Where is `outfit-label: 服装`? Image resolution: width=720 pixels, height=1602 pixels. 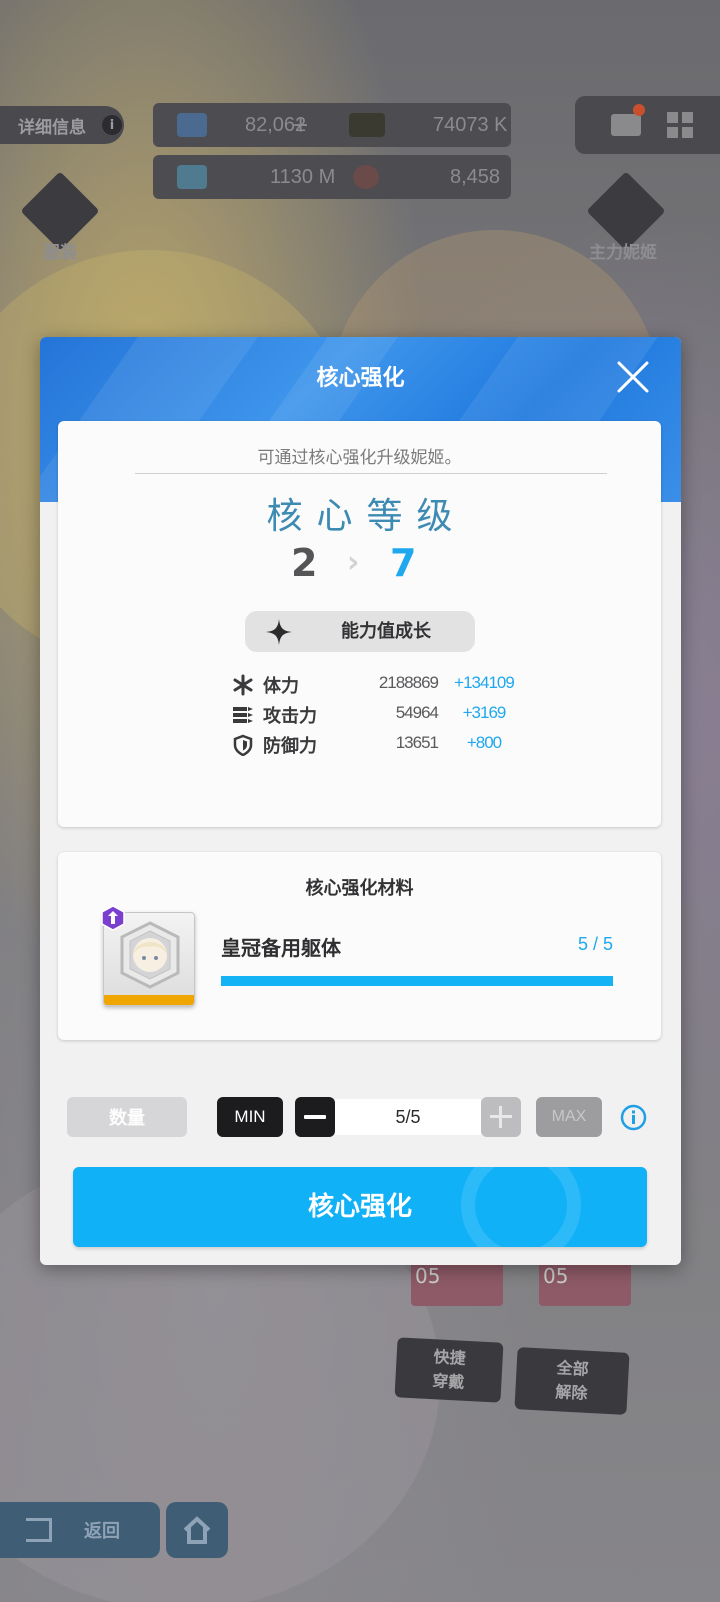 outfit-label: 服装 is located at coordinates (60, 253).